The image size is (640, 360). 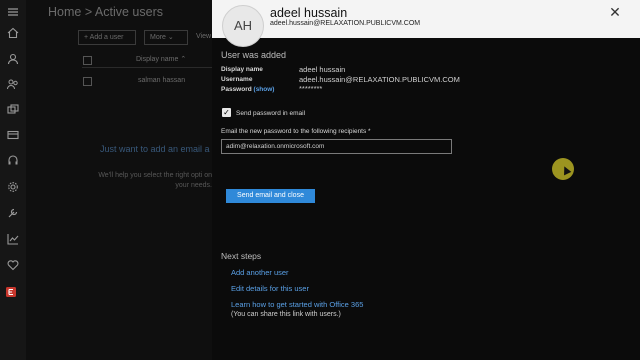 I want to click on user-name-title: adeel hussain, so click(x=309, y=13).